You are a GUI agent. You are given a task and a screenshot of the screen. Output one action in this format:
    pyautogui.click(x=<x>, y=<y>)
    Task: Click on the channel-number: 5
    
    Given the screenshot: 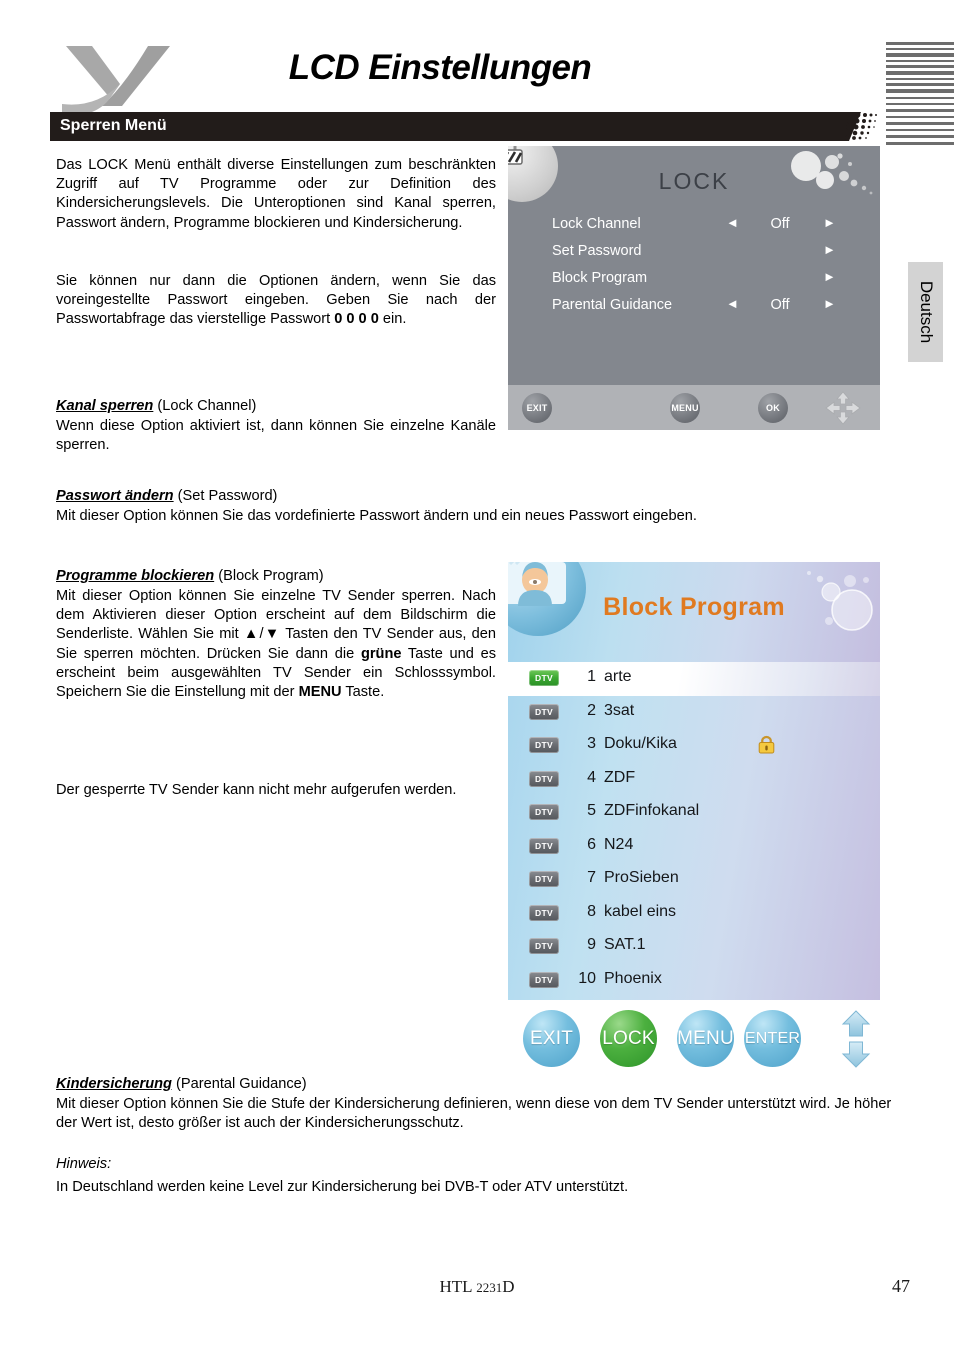 What is the action you would take?
    pyautogui.click(x=591, y=810)
    